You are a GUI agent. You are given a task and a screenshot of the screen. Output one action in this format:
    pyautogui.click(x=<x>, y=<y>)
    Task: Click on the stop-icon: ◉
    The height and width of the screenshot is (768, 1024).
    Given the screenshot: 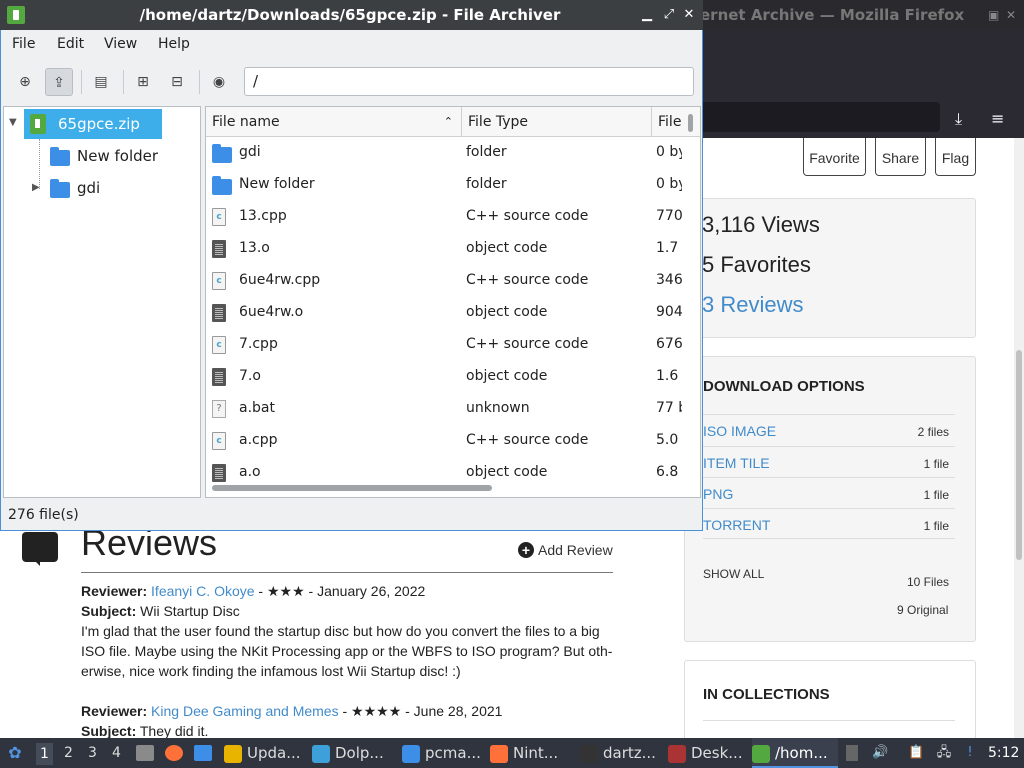 What is the action you would take?
    pyautogui.click(x=219, y=82)
    